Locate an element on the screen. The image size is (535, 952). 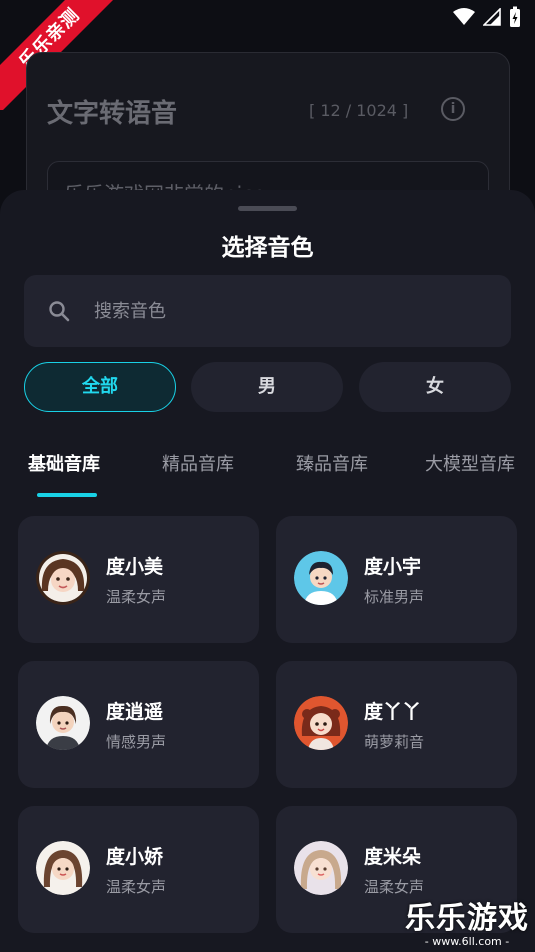
voice-card: 度小宇 标准男声 is located at coordinates (396, 579).